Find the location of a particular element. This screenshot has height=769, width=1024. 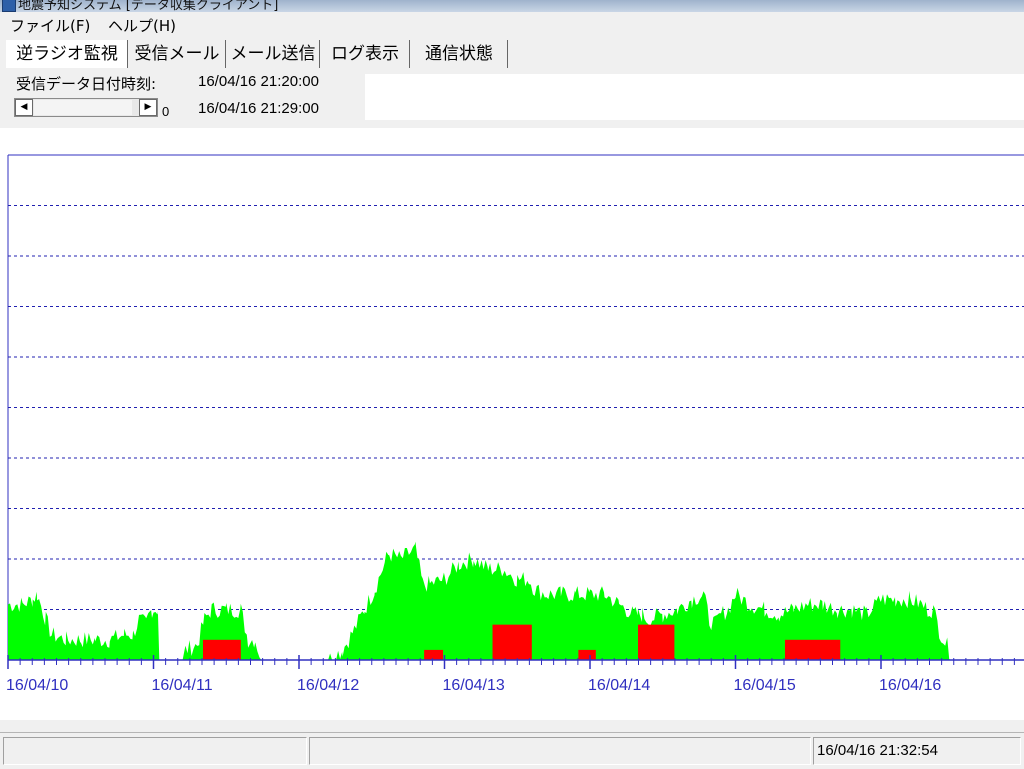

x-tick-label: 16/04/11 is located at coordinates (182, 685).